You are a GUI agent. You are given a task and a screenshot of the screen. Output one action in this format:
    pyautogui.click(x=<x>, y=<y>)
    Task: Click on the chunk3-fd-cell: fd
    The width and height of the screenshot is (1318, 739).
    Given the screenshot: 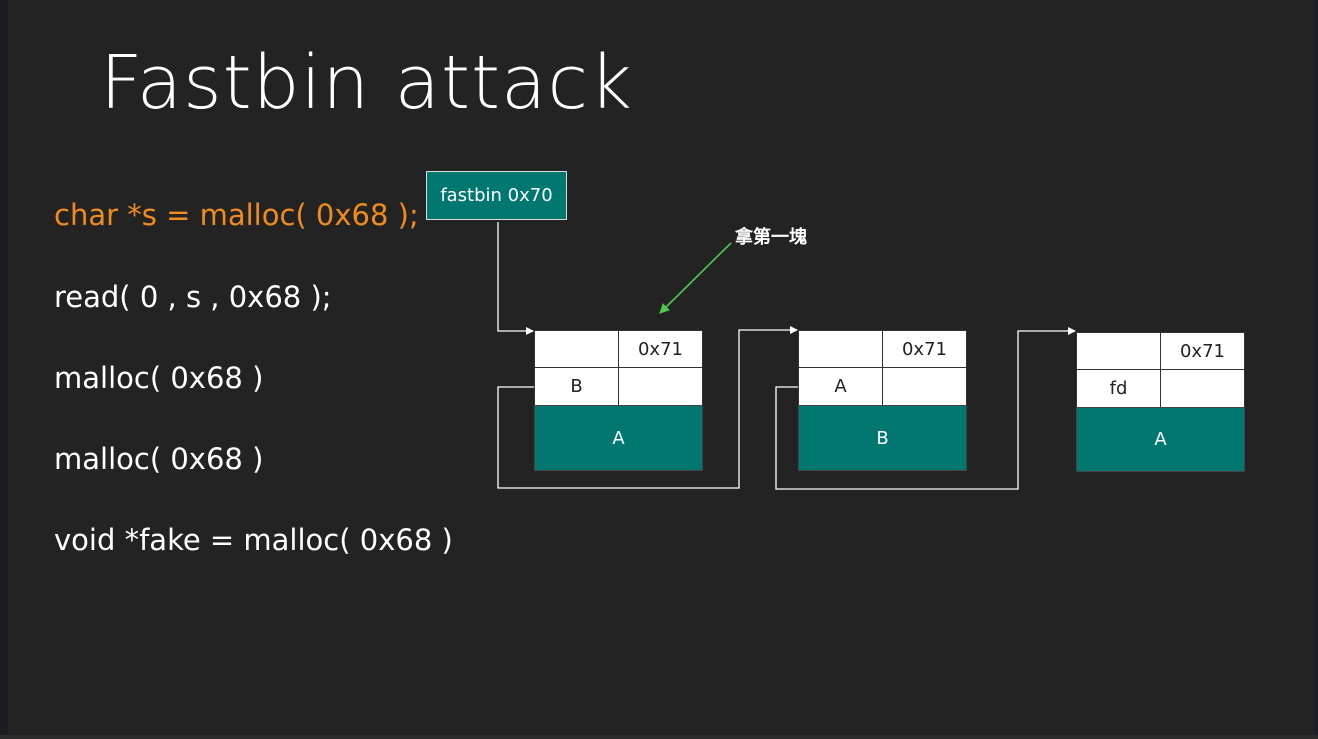 What is the action you would take?
    pyautogui.click(x=1118, y=388)
    